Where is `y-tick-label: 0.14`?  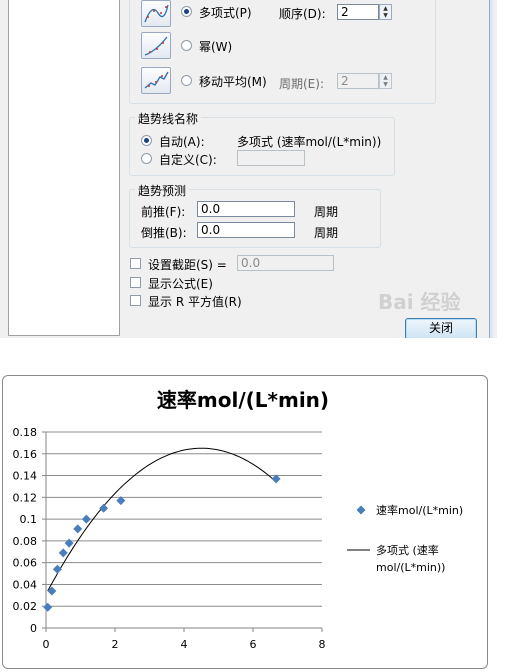
y-tick-label: 0.14 is located at coordinates (25, 476).